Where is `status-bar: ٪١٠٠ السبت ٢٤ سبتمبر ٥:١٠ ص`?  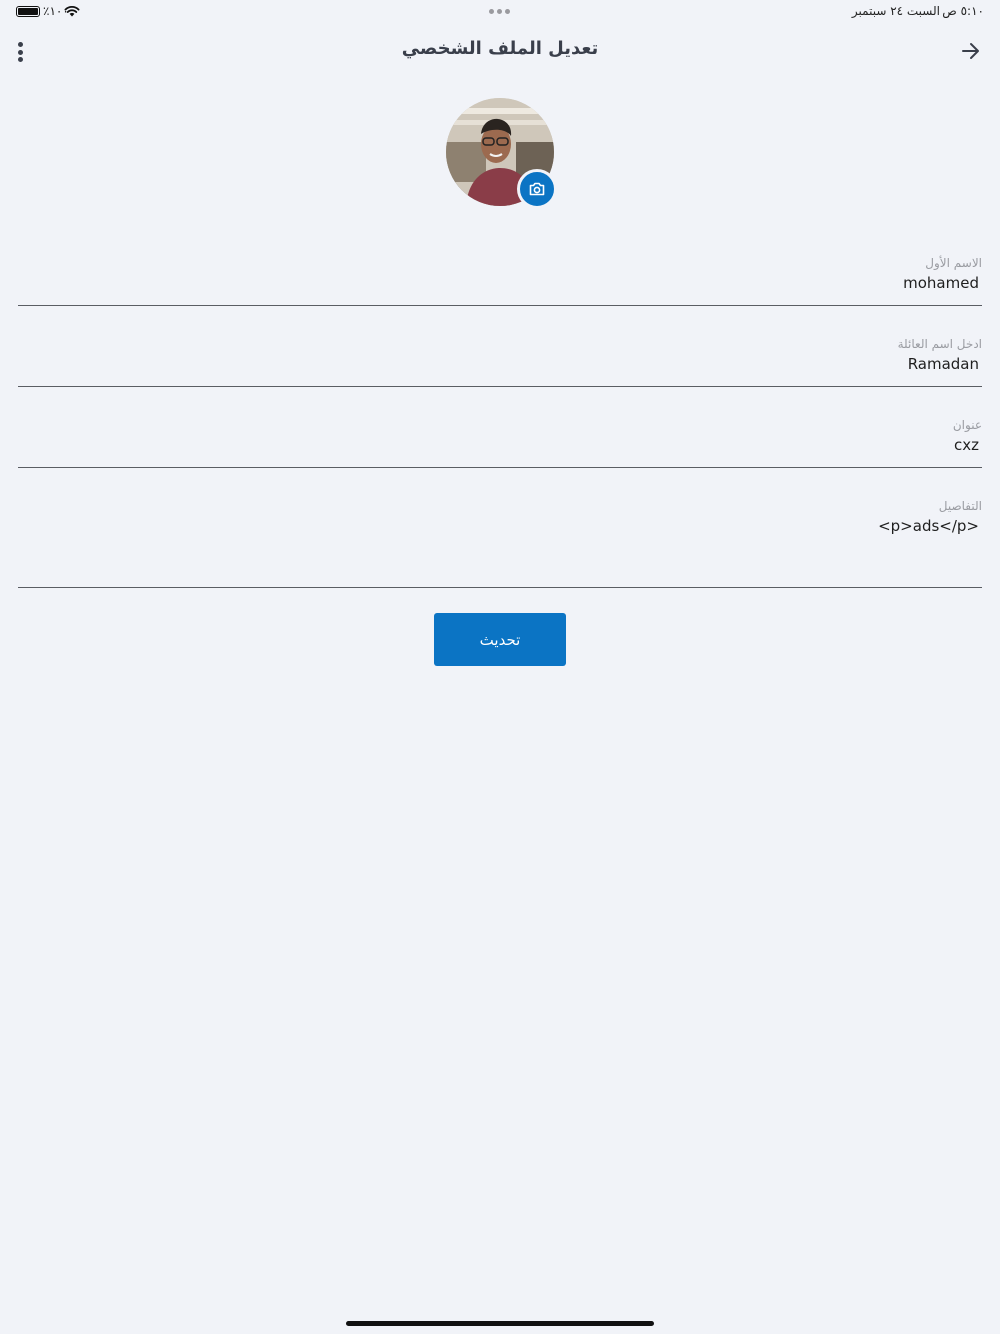 status-bar: ٪١٠٠ السبت ٢٤ سبتمبر ٥:١٠ ص is located at coordinates (500, 12).